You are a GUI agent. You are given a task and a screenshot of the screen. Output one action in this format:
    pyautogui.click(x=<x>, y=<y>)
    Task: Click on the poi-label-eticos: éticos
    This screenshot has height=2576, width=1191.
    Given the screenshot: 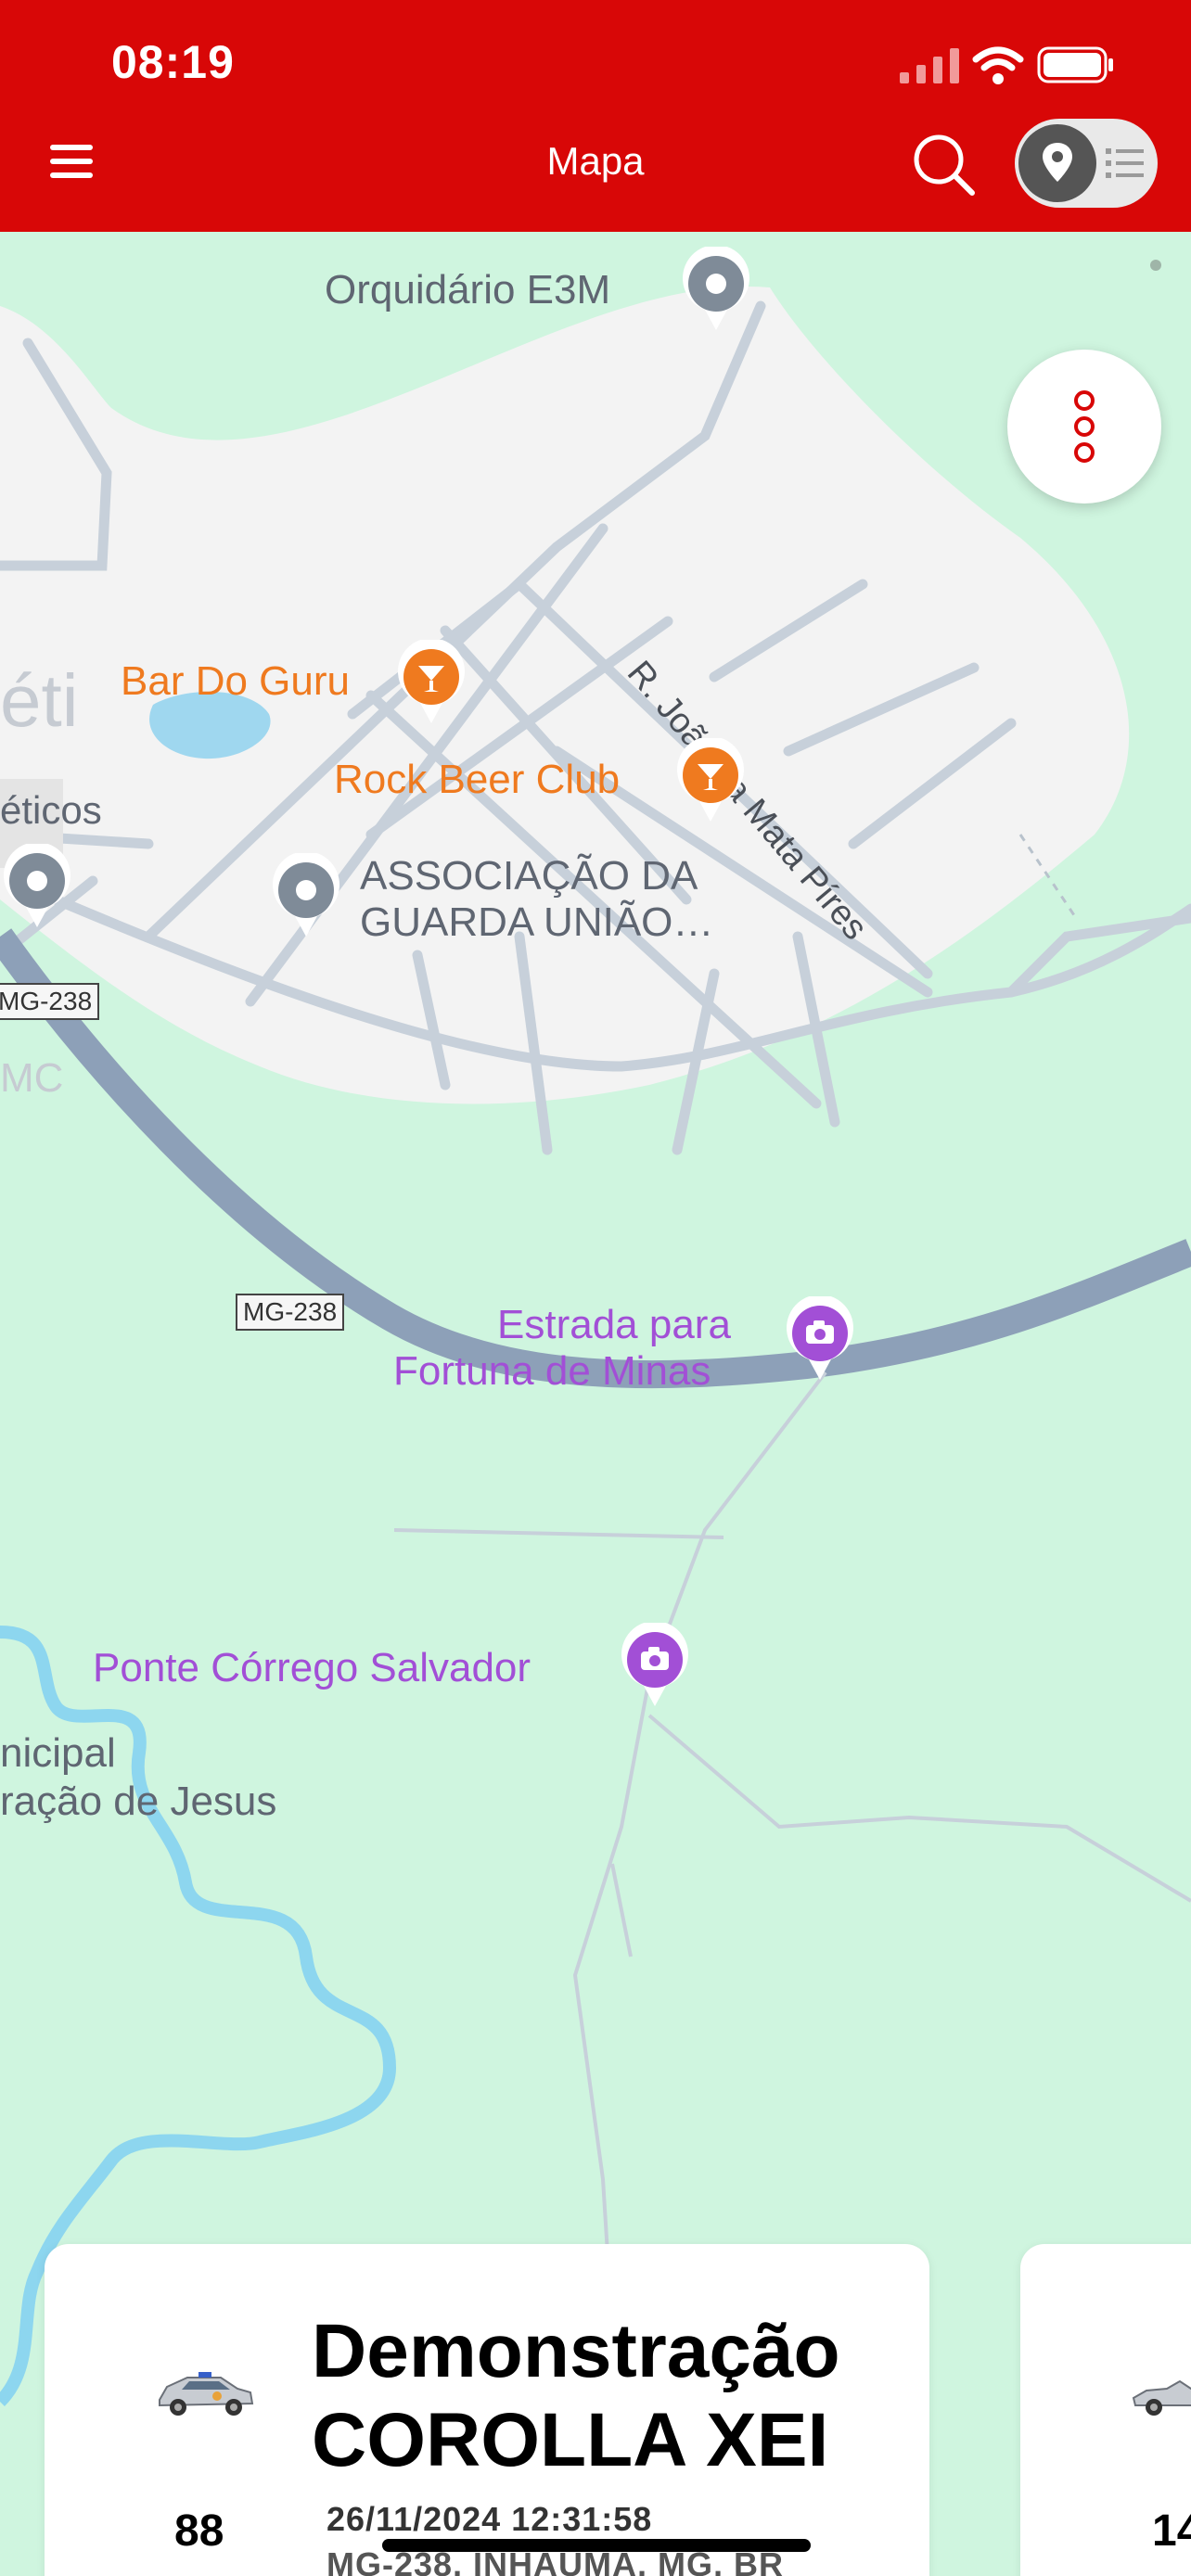 What is the action you would take?
    pyautogui.click(x=51, y=810)
    